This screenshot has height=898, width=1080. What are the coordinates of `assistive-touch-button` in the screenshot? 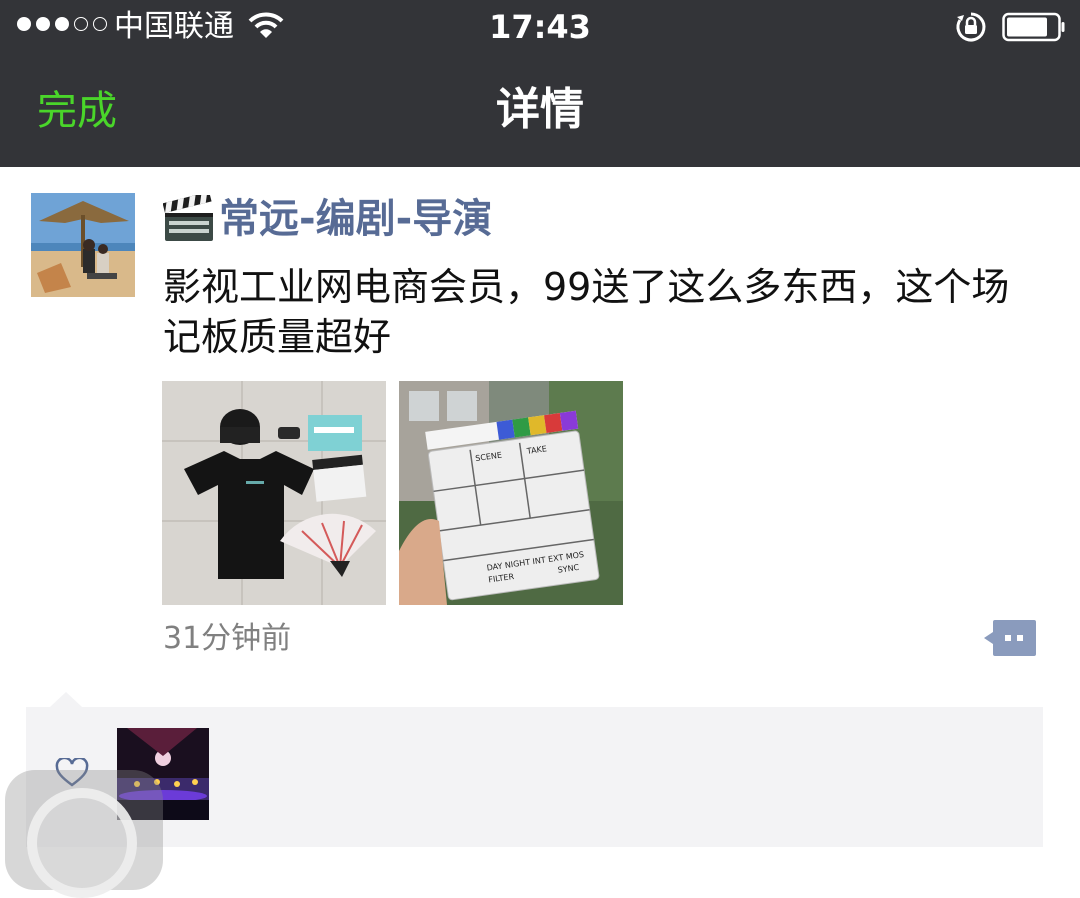 It's located at (84, 834).